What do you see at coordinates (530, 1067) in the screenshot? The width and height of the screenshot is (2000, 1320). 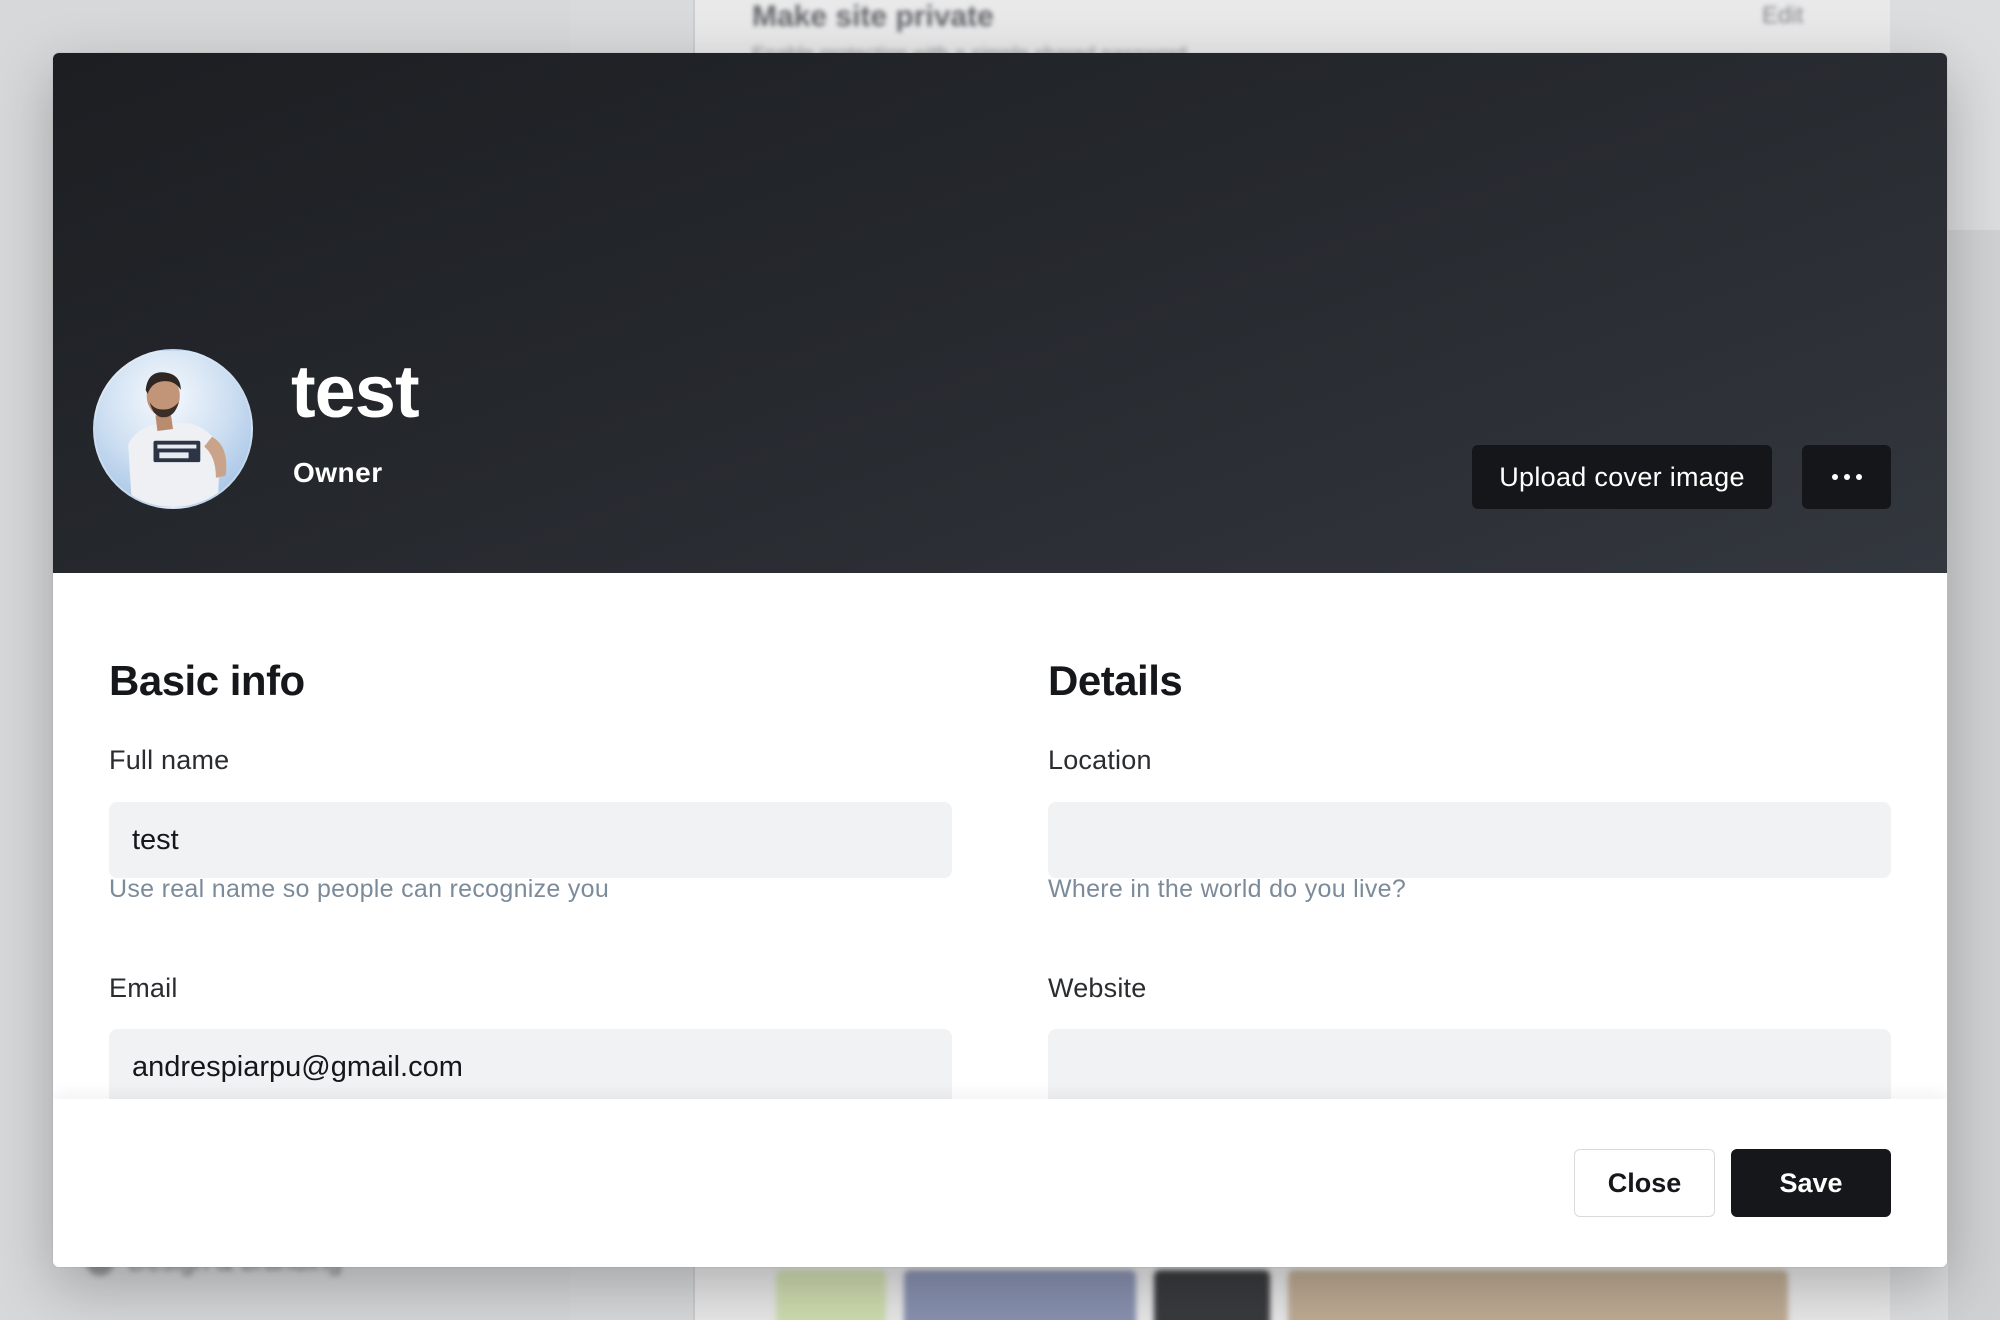 I see `email-field` at bounding box center [530, 1067].